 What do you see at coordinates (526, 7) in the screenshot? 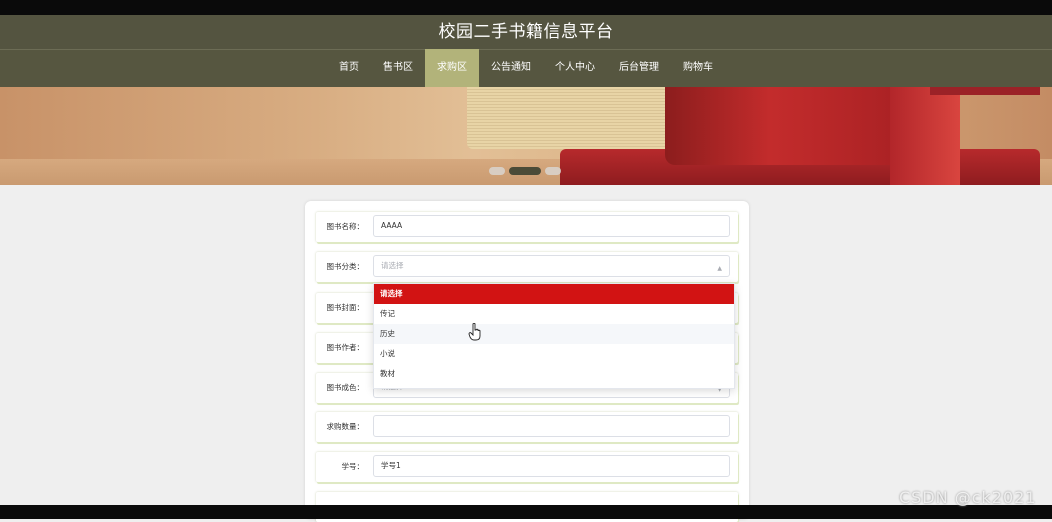
I see `top-letterbox` at bounding box center [526, 7].